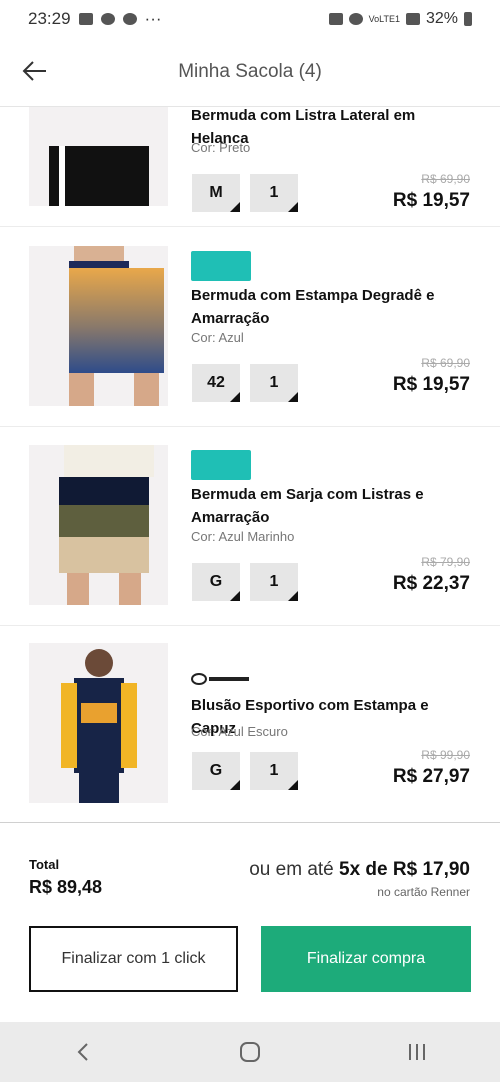 Image resolution: width=500 pixels, height=1082 pixels. I want to click on product-name: Bermuda com Estampa Degradê e Amarração, so click(326, 307).